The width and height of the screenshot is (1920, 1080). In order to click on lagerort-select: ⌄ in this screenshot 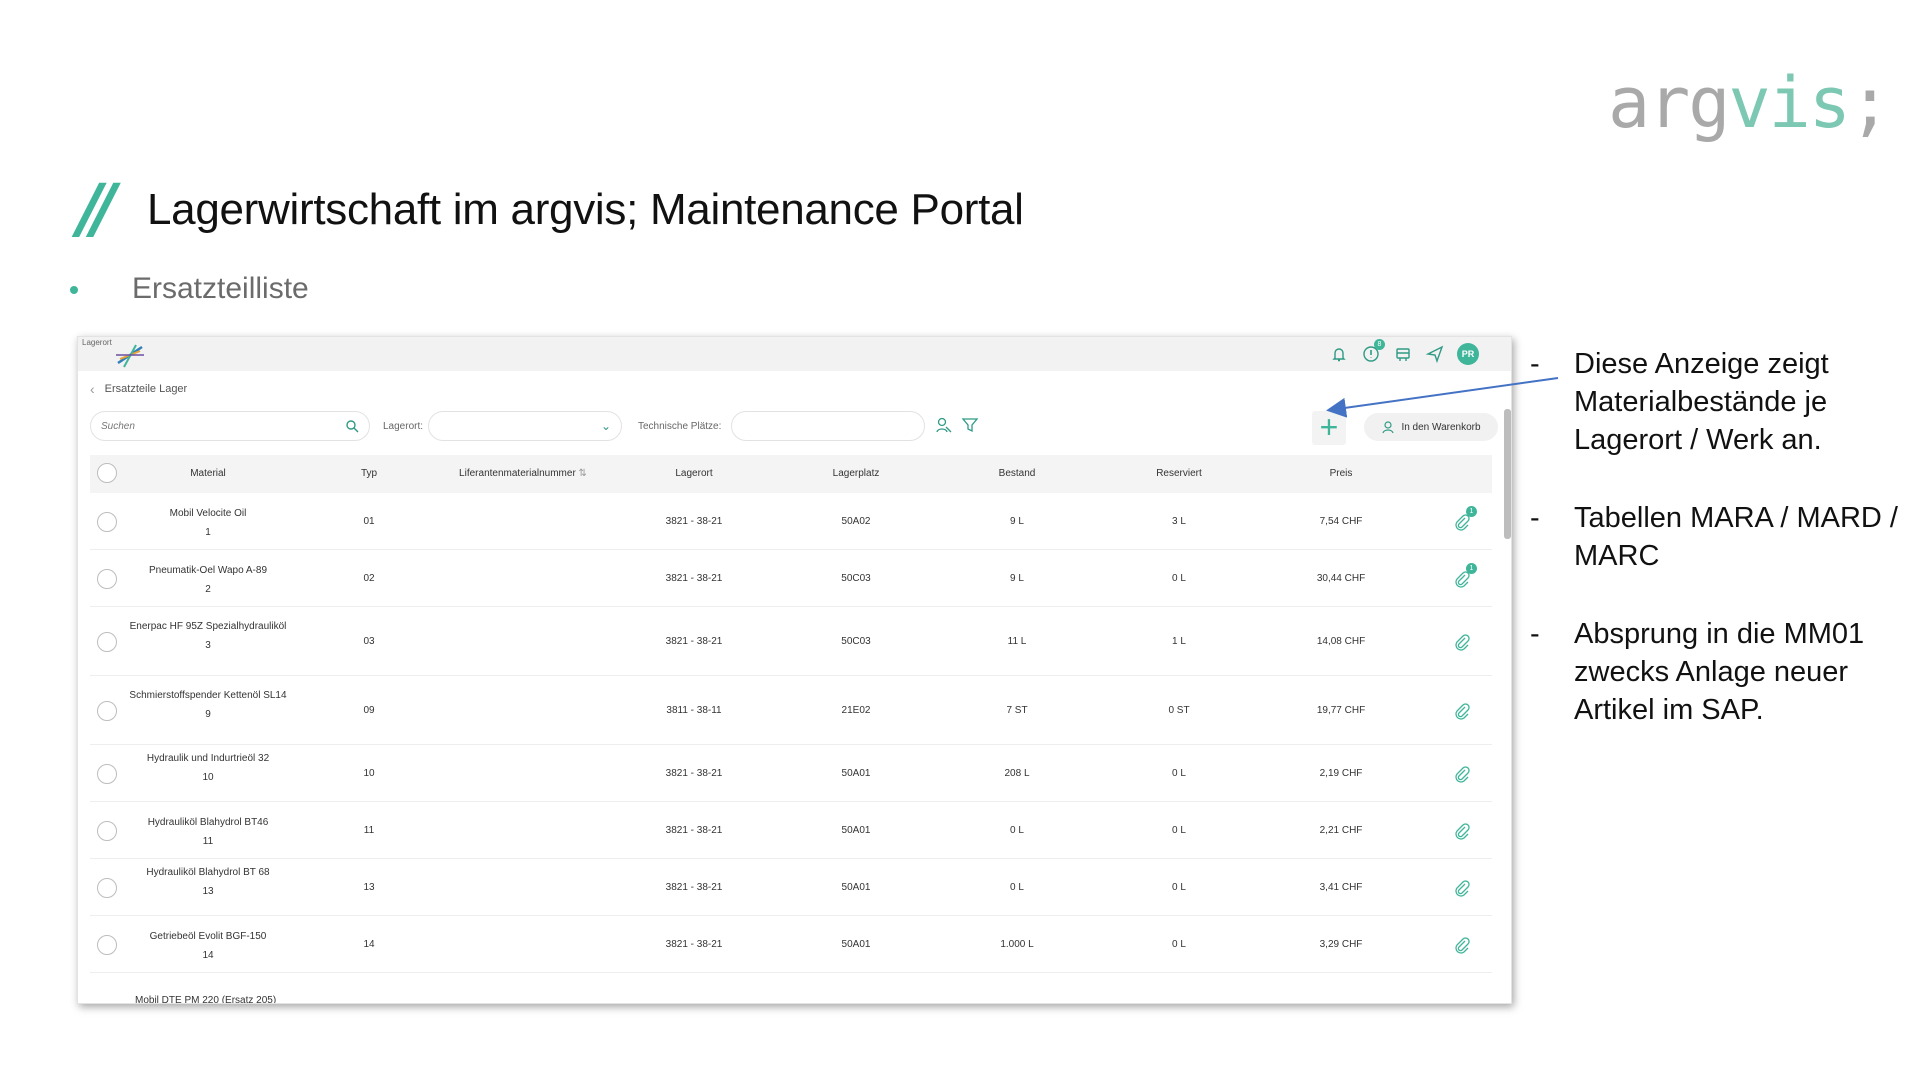, I will do `click(525, 426)`.